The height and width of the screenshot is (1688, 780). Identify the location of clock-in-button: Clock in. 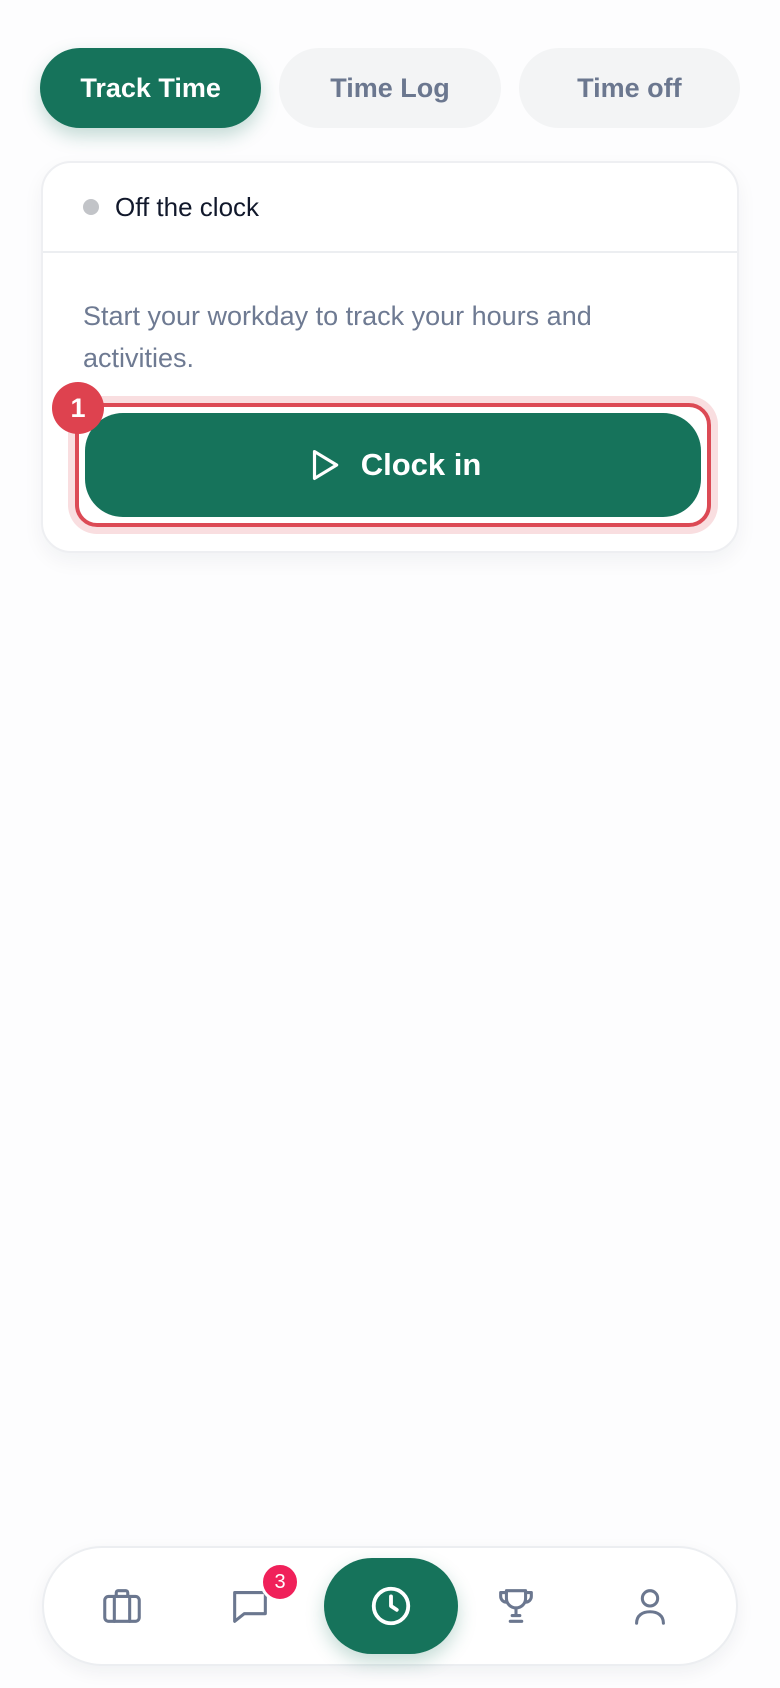
(393, 465).